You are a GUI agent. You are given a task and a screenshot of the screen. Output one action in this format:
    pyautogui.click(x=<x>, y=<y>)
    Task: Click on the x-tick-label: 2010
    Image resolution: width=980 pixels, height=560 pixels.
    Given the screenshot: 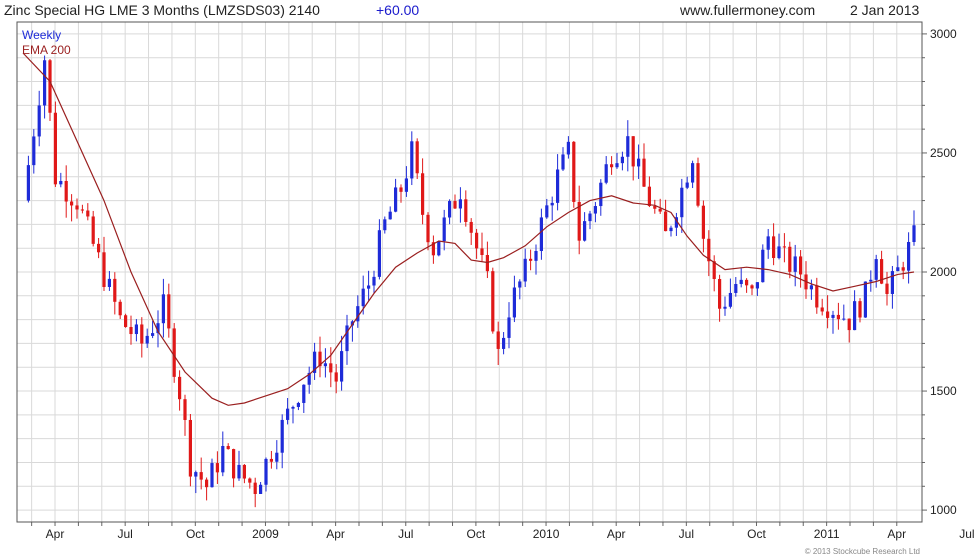 What is the action you would take?
    pyautogui.click(x=546, y=534)
    